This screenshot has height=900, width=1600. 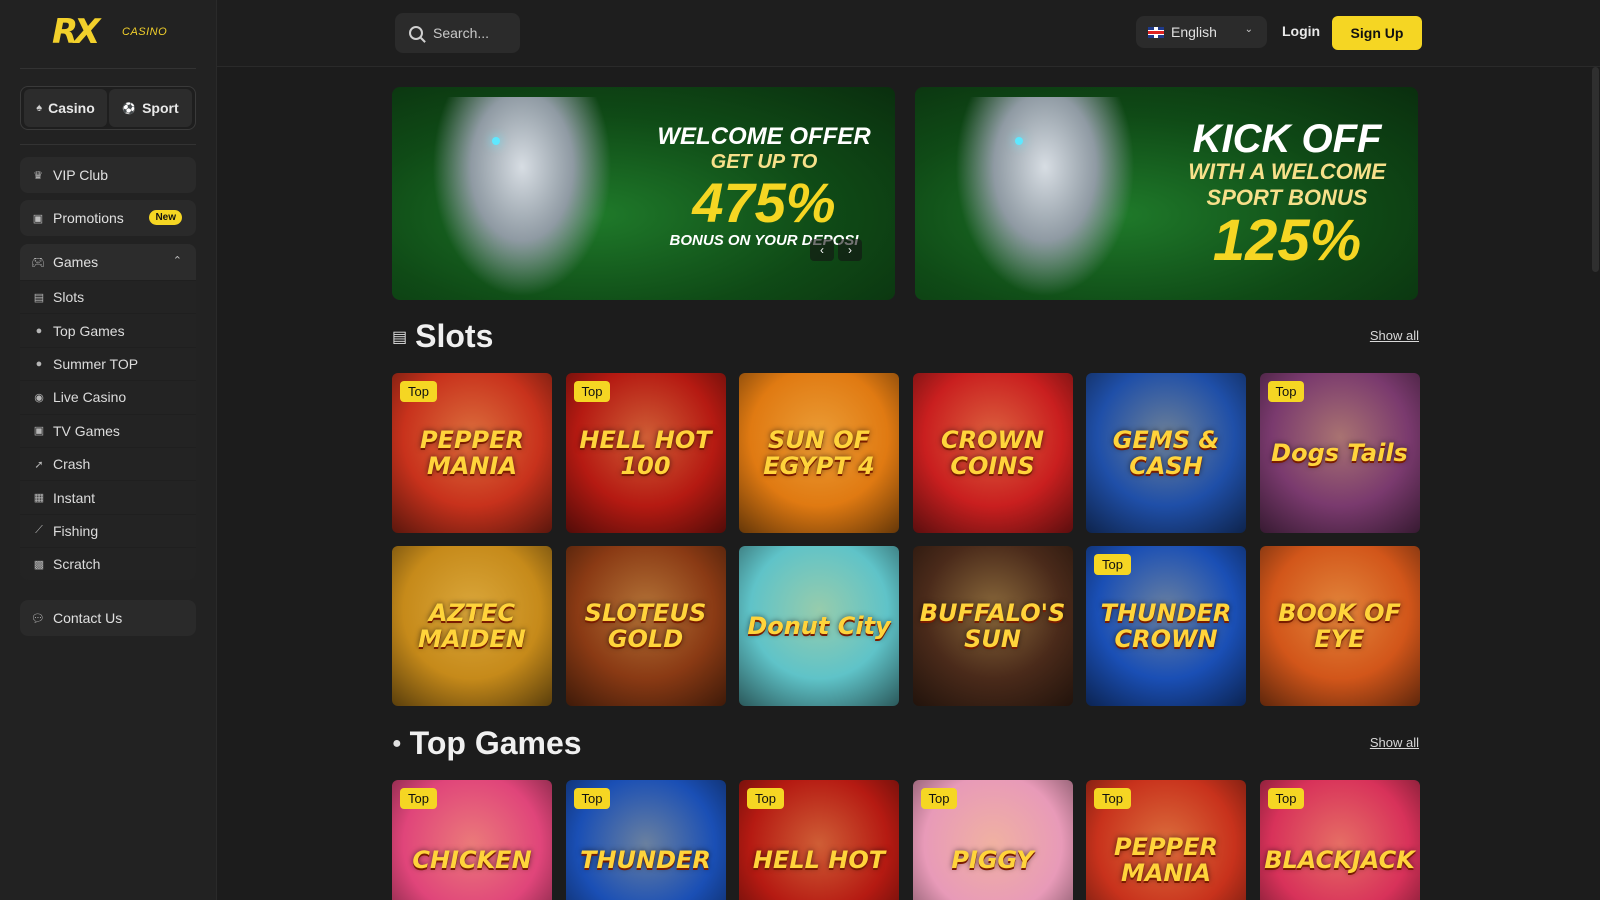 What do you see at coordinates (165, 217) in the screenshot?
I see `new-badge: New` at bounding box center [165, 217].